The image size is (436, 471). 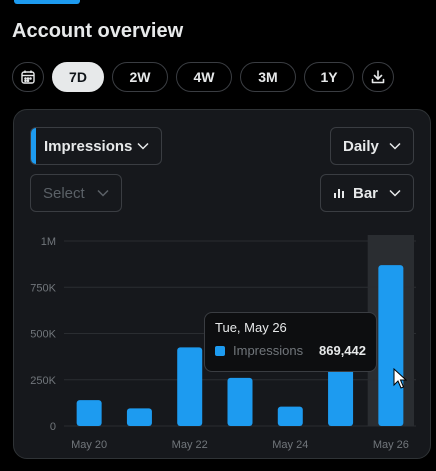 I want to click on chart-type-value: Bar, so click(x=366, y=193).